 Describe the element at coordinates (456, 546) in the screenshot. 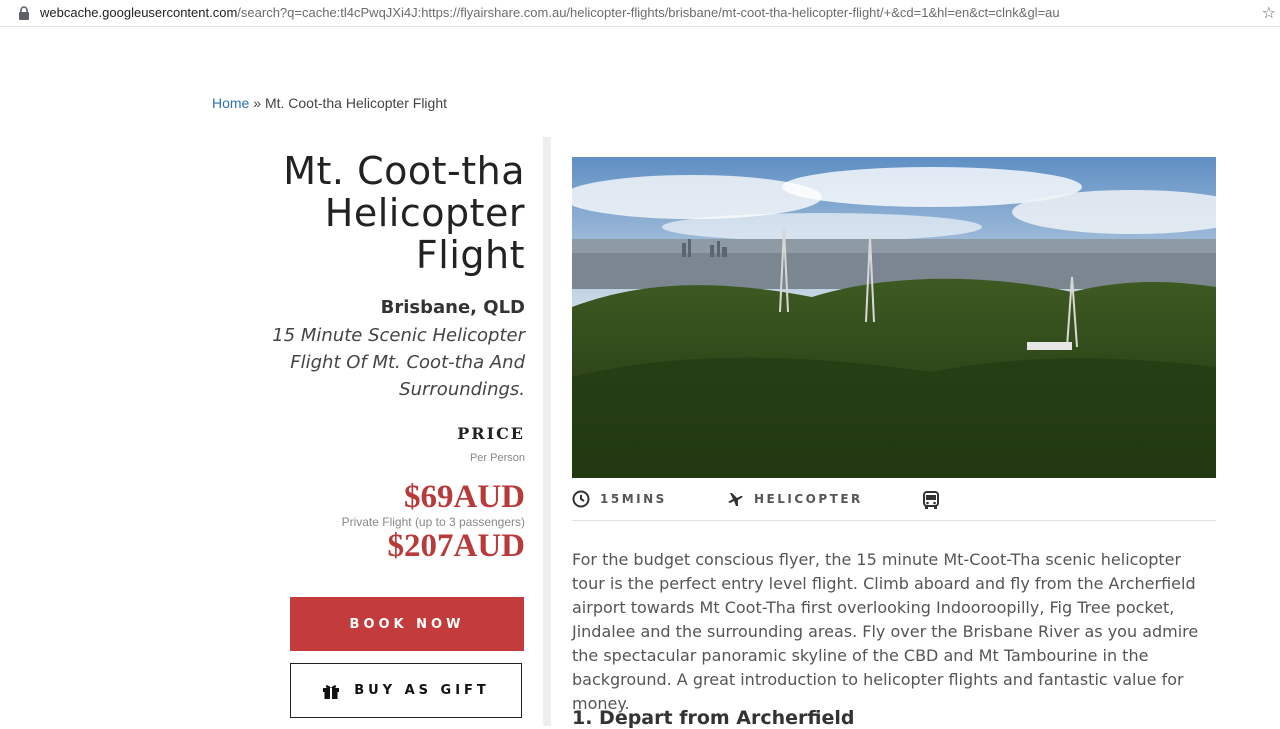

I see `private-flight-price: $207AUD` at that location.